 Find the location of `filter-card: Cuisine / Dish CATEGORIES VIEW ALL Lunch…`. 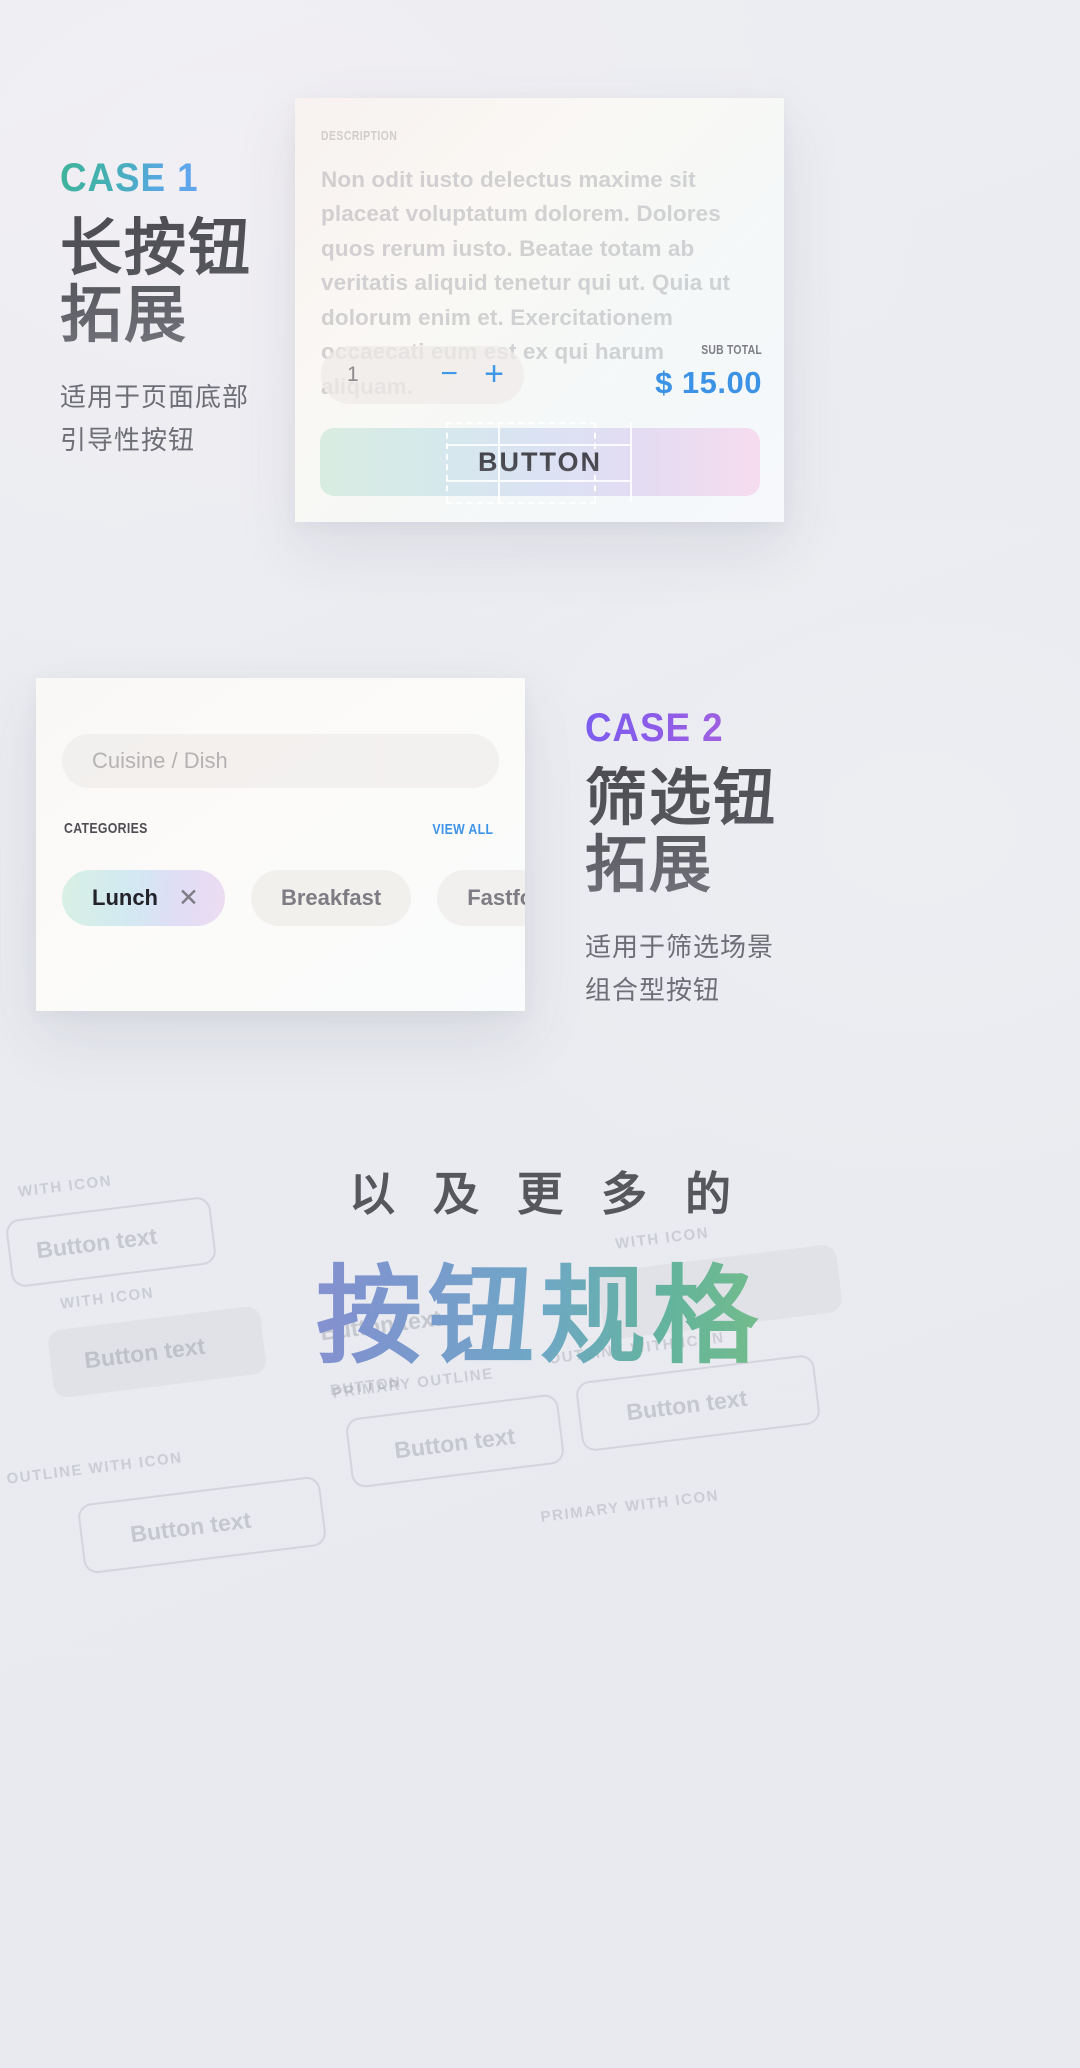

filter-card: Cuisine / Dish CATEGORIES VIEW ALL Lunch… is located at coordinates (280, 844).